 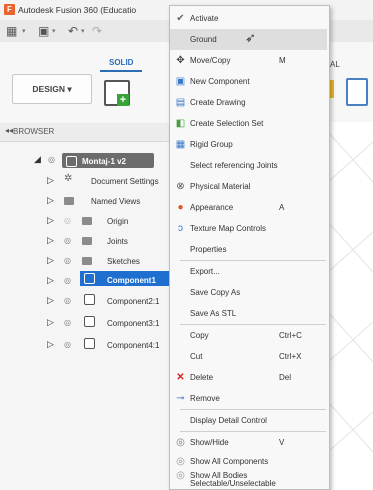 What do you see at coordinates (133, 301) in the screenshot?
I see `tree-item-label: Component2:1` at bounding box center [133, 301].